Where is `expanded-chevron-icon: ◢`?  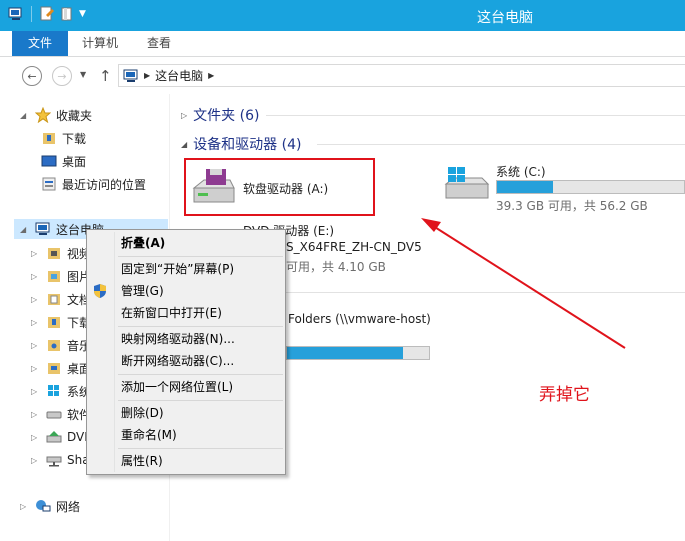
expanded-chevron-icon: ◢ is located at coordinates (184, 144).